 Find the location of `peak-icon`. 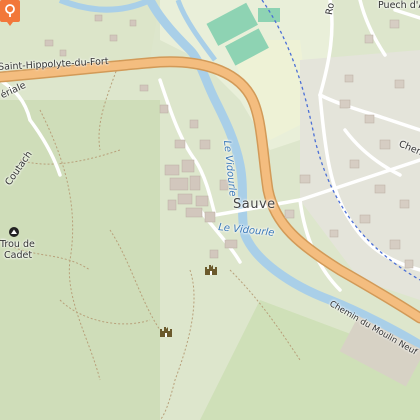

peak-icon is located at coordinates (14, 232).